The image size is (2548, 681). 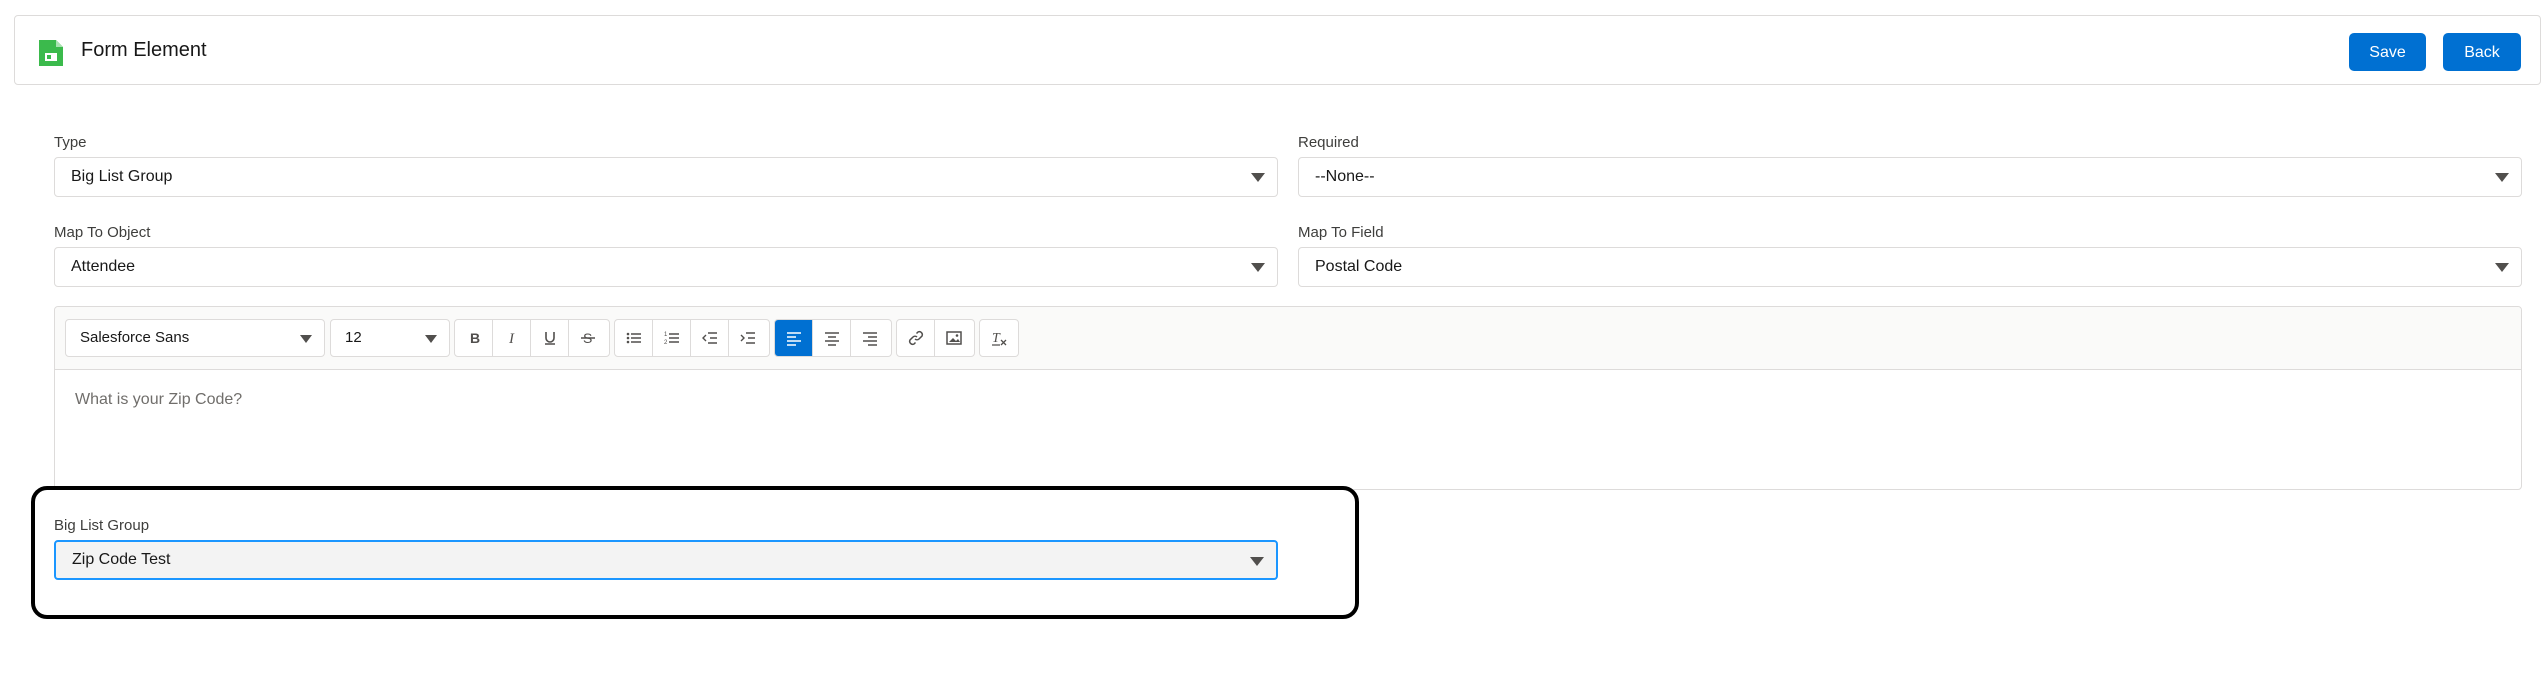 I want to click on insert-group, so click(x=935, y=338).